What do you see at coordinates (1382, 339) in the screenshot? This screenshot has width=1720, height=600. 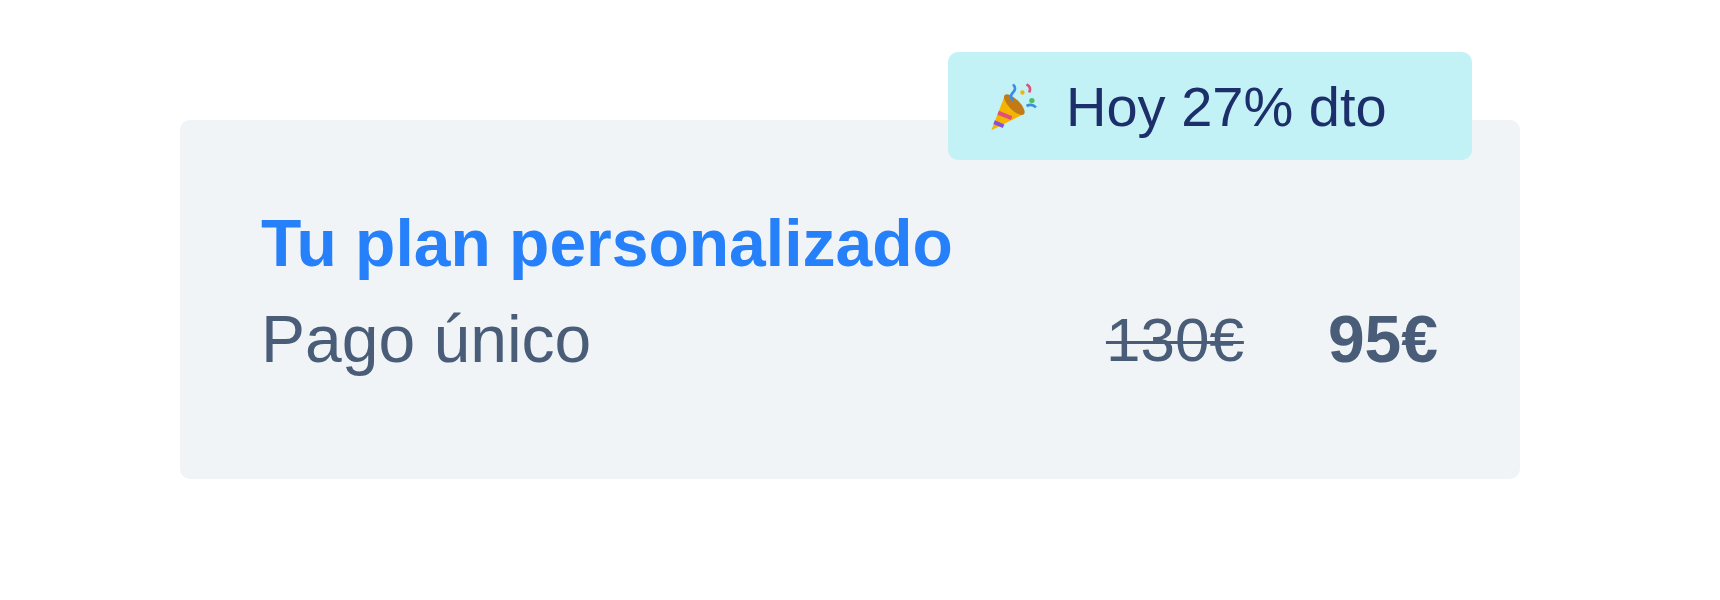 I see `discounted-price: 95€` at bounding box center [1382, 339].